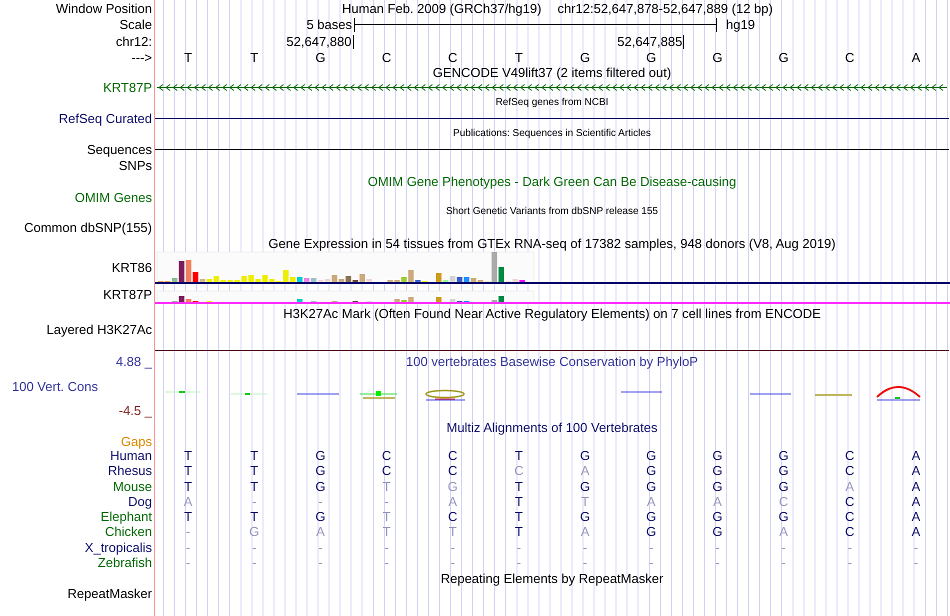  I want to click on track-label: 100 Vert. Cons, so click(55, 386).